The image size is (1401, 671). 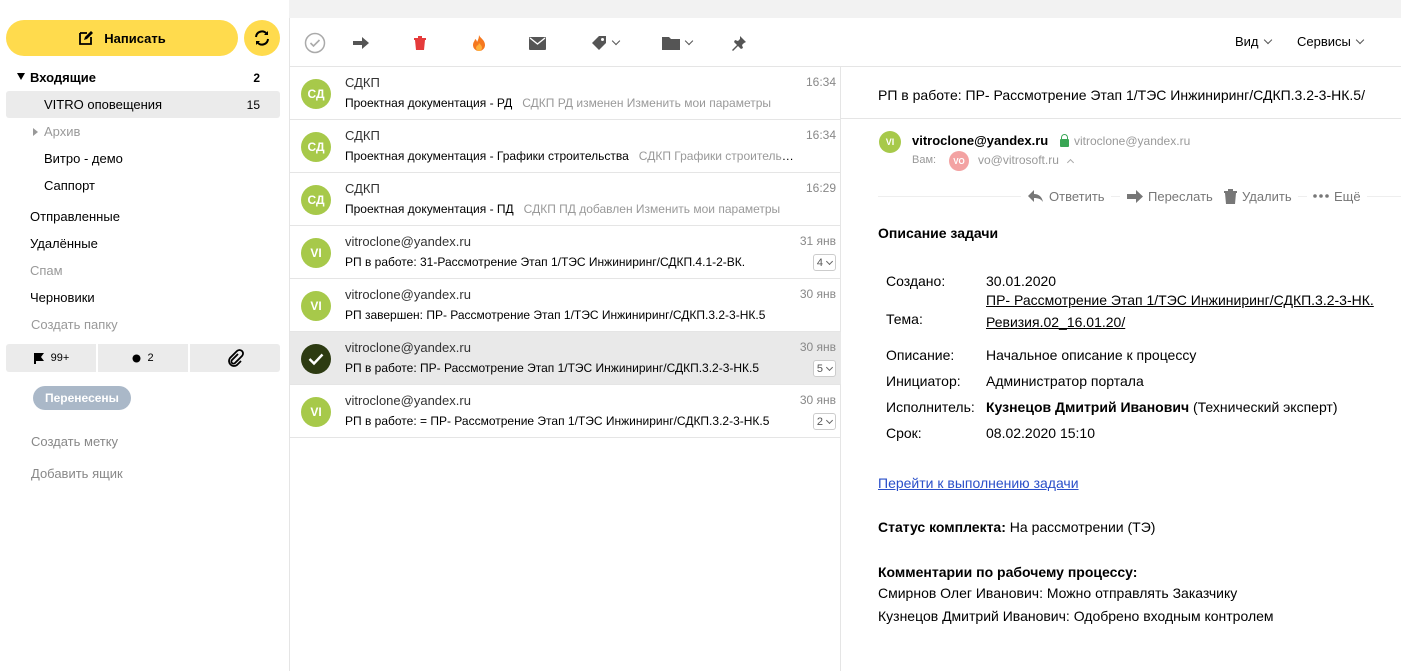 What do you see at coordinates (537, 43) in the screenshot?
I see `mark-read-button` at bounding box center [537, 43].